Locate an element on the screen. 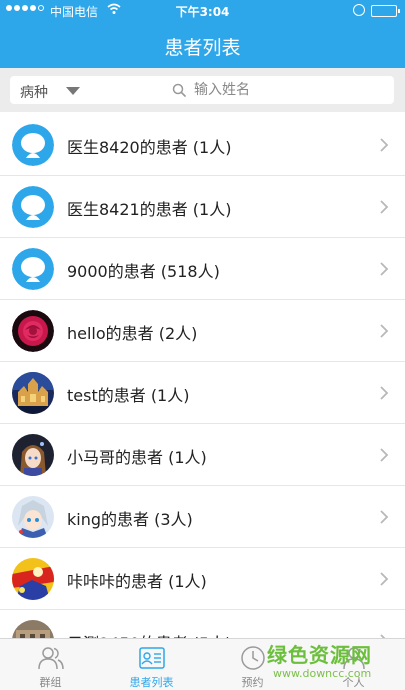 This screenshot has width=405, height=690. list-item-label: 云测2450的患者 (5人) is located at coordinates (149, 634).